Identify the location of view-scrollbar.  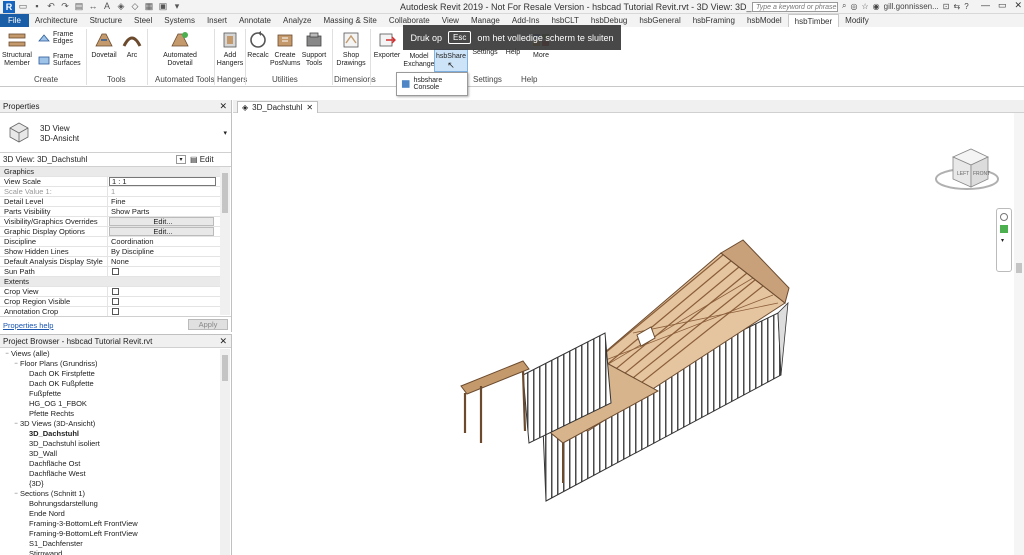
(1019, 334).